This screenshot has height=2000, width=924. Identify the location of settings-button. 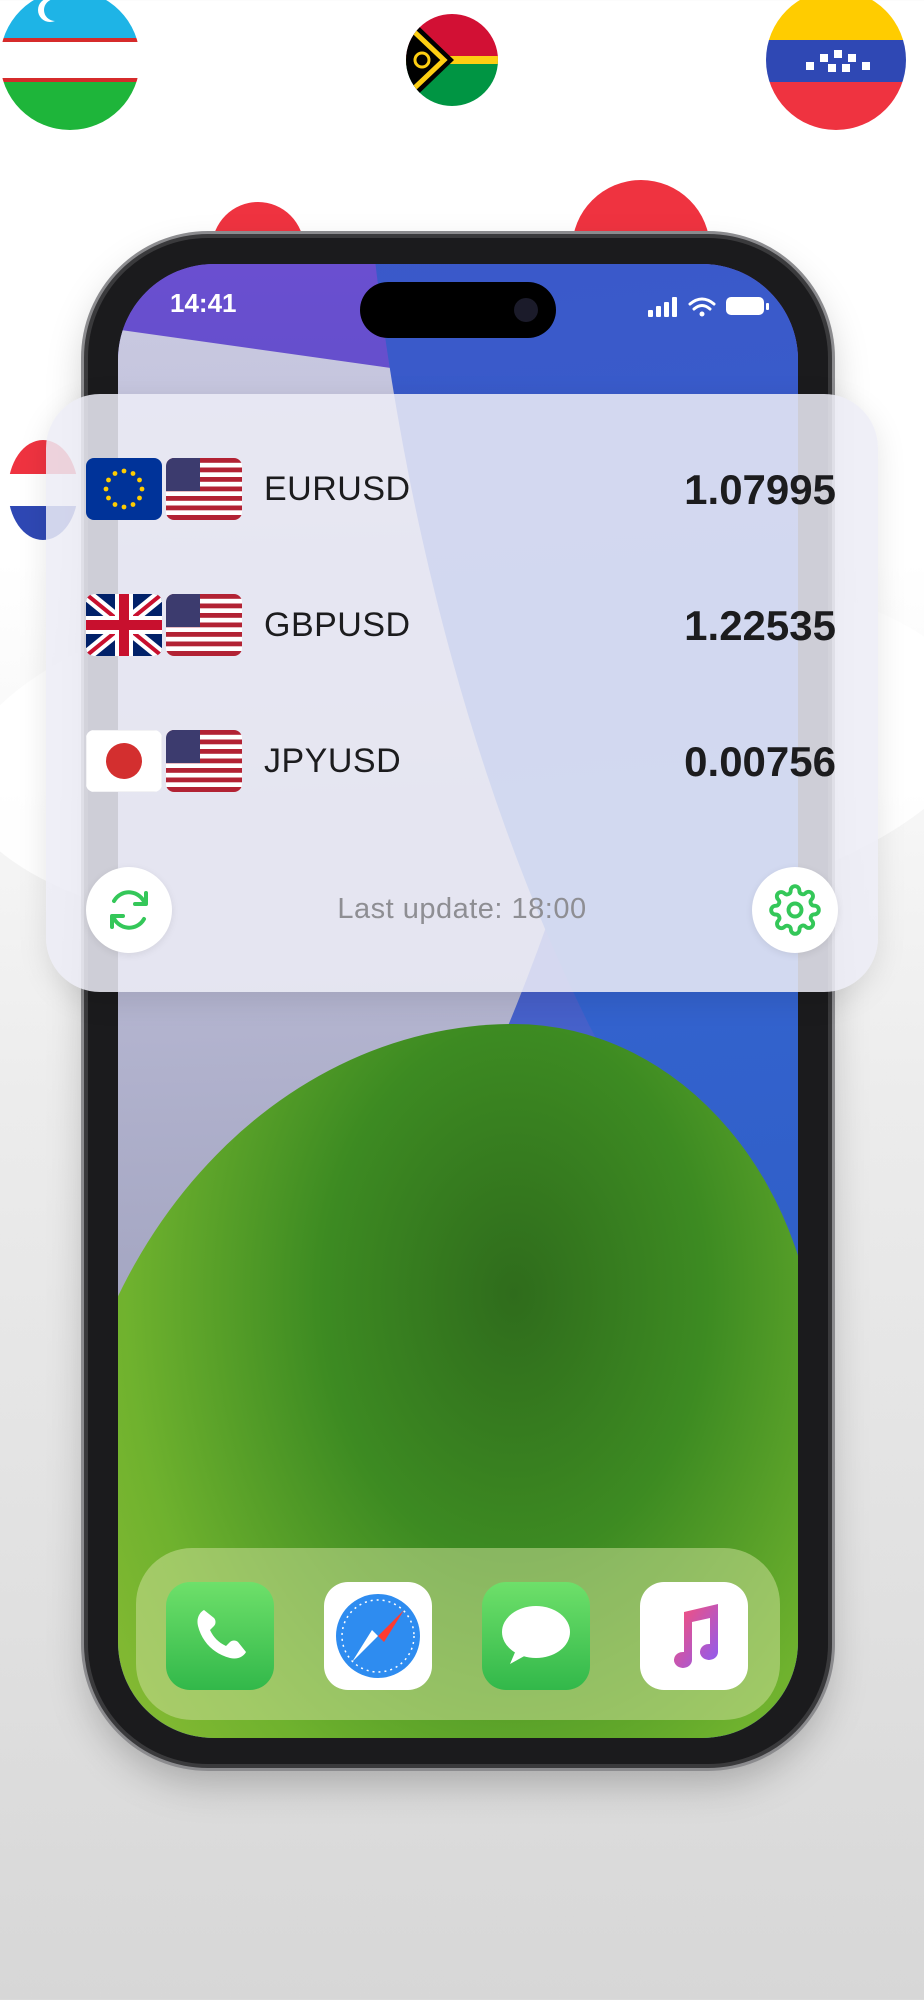
(795, 910).